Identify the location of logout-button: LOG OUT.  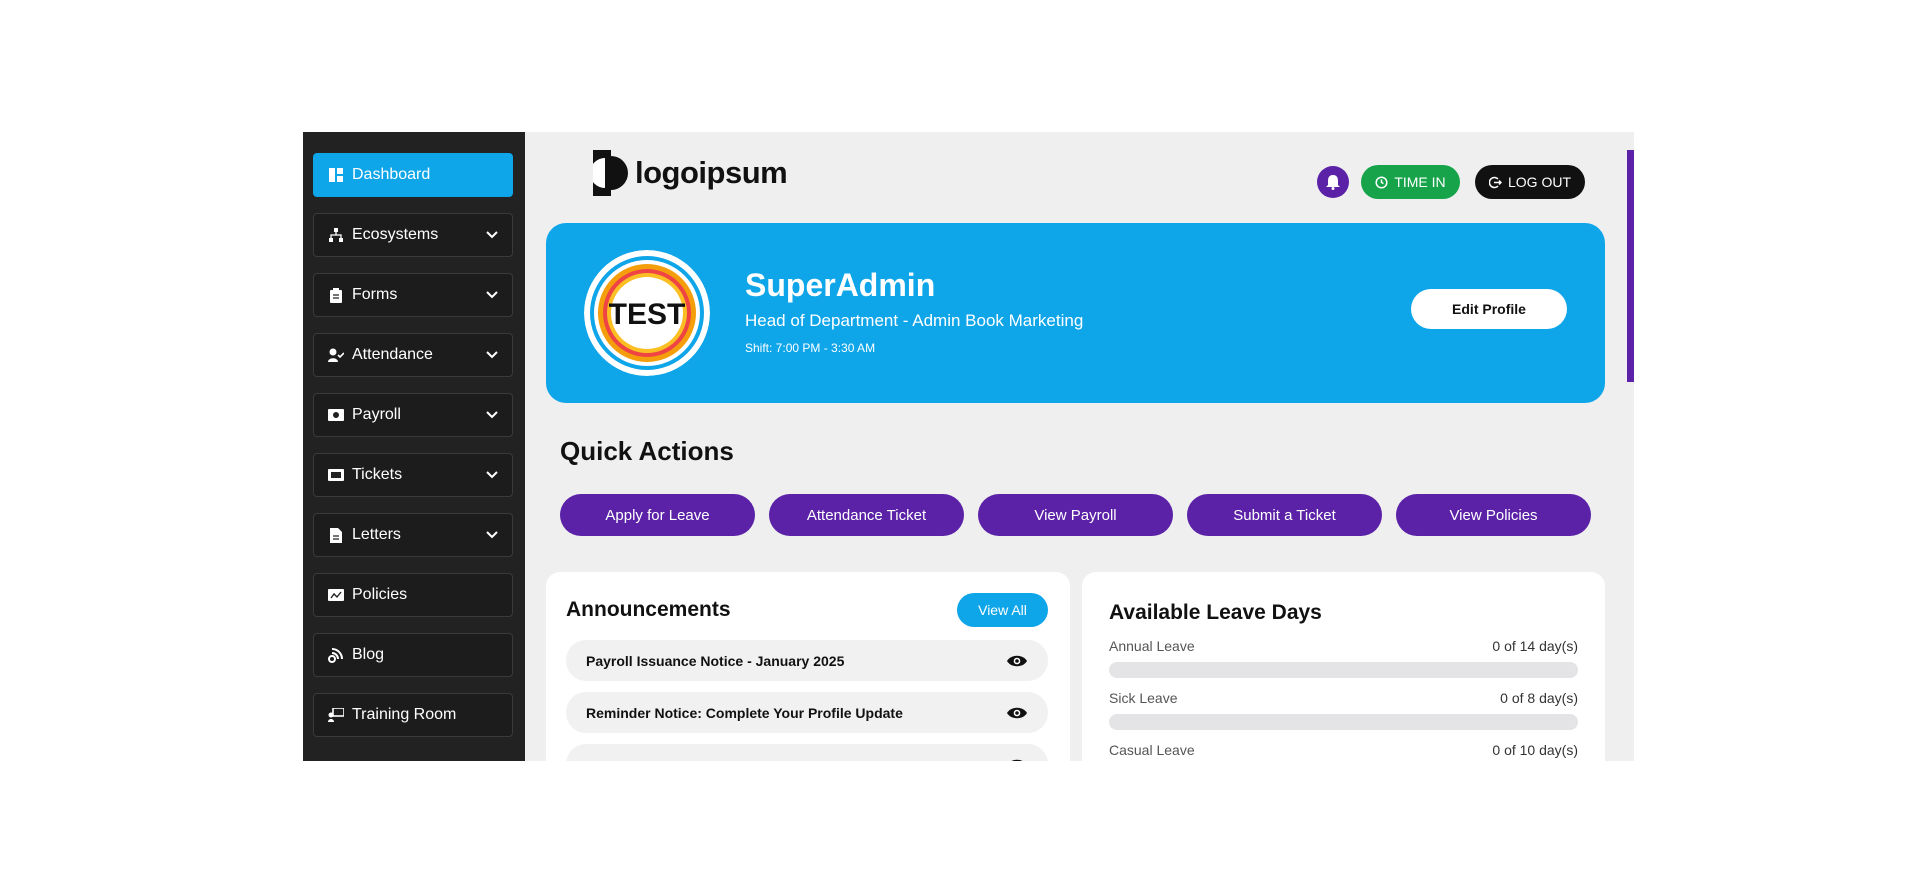
(1530, 182).